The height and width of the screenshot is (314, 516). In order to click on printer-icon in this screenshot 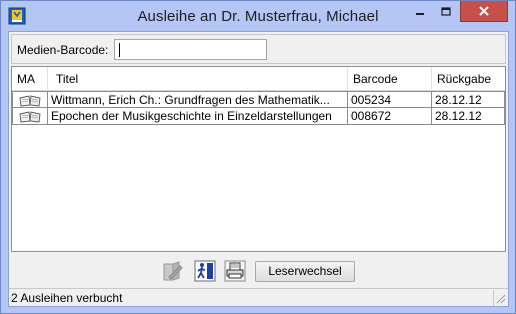, I will do `click(235, 271)`.